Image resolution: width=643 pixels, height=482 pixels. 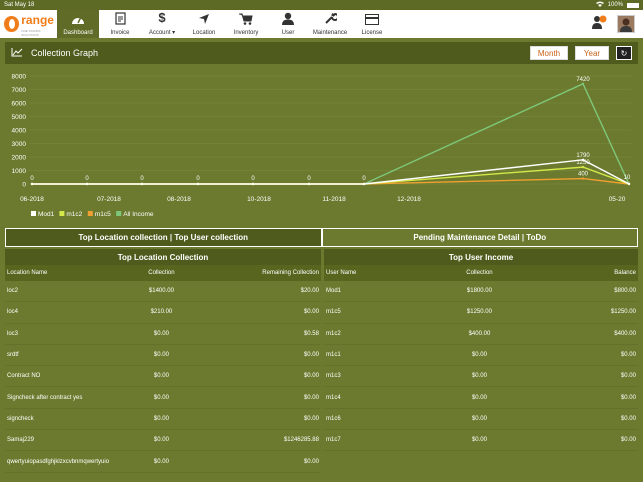 What do you see at coordinates (163, 257) in the screenshot?
I see `location-panel-title: Top Location Collection` at bounding box center [163, 257].